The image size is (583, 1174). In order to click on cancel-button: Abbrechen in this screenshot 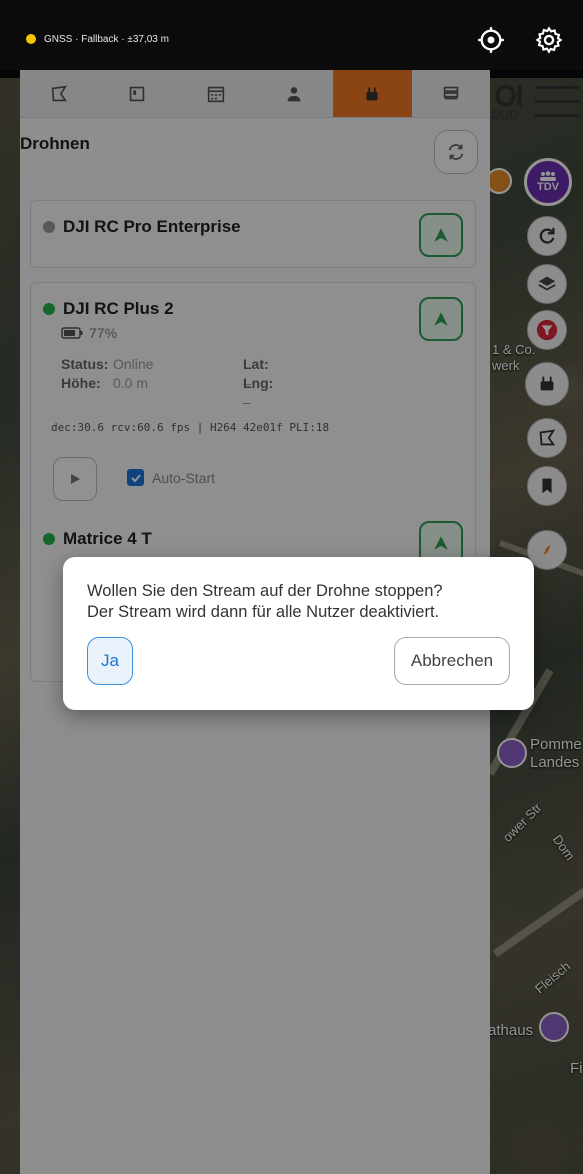, I will do `click(452, 661)`.